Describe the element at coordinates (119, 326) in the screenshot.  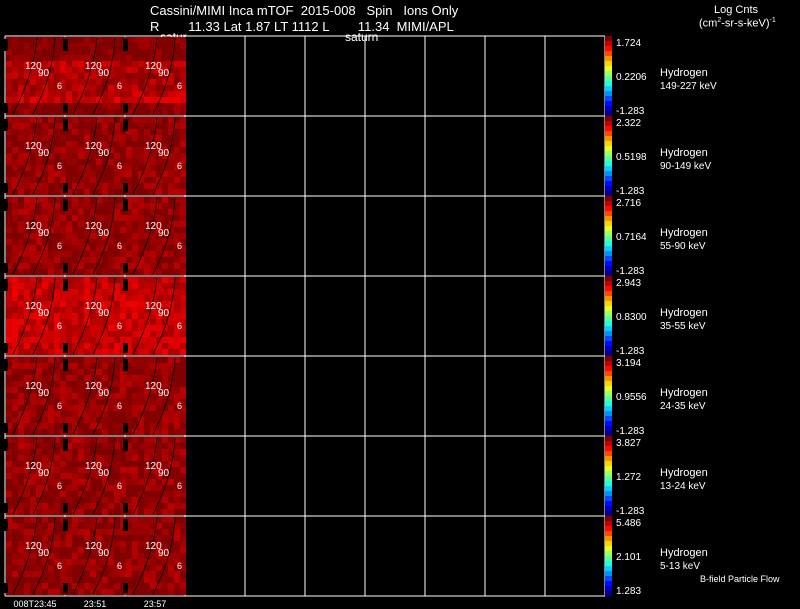
I see `contour-label-6: 6` at that location.